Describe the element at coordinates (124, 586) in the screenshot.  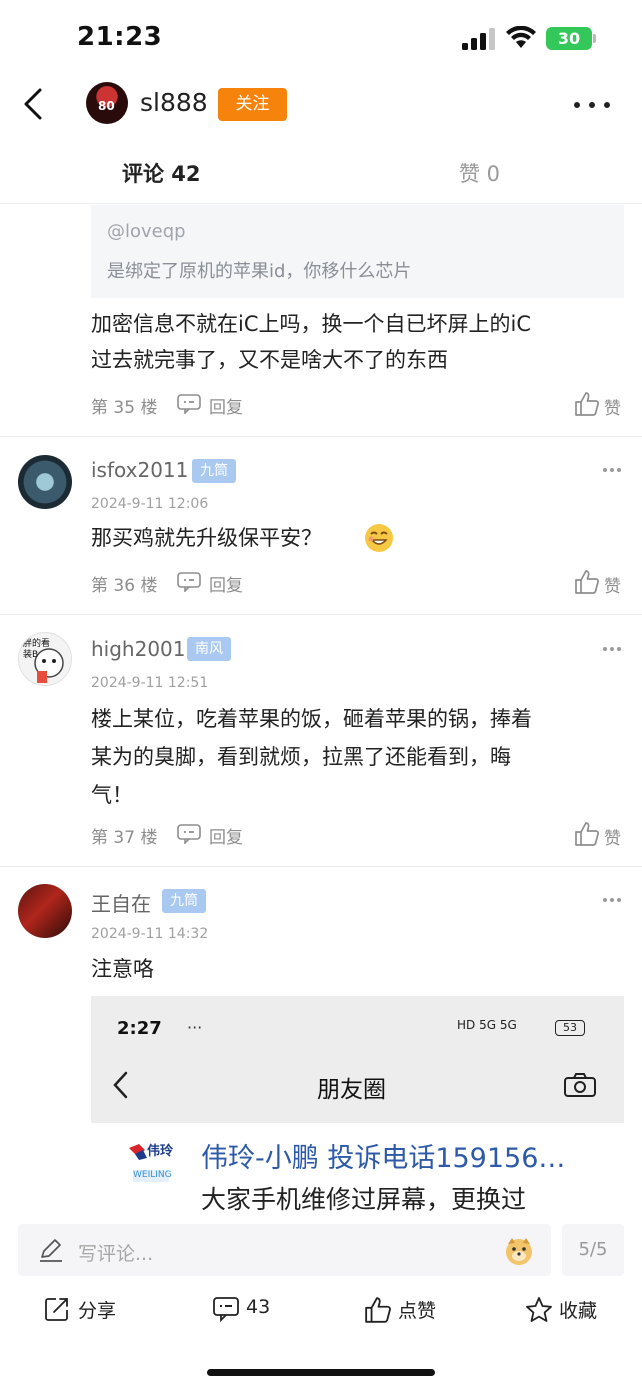
I see `floor-number: 第 36 楼` at that location.